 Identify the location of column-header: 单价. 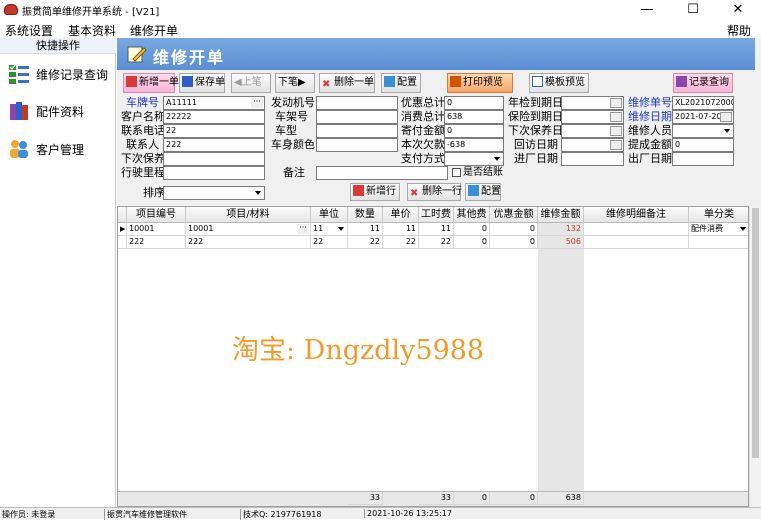
(401, 215).